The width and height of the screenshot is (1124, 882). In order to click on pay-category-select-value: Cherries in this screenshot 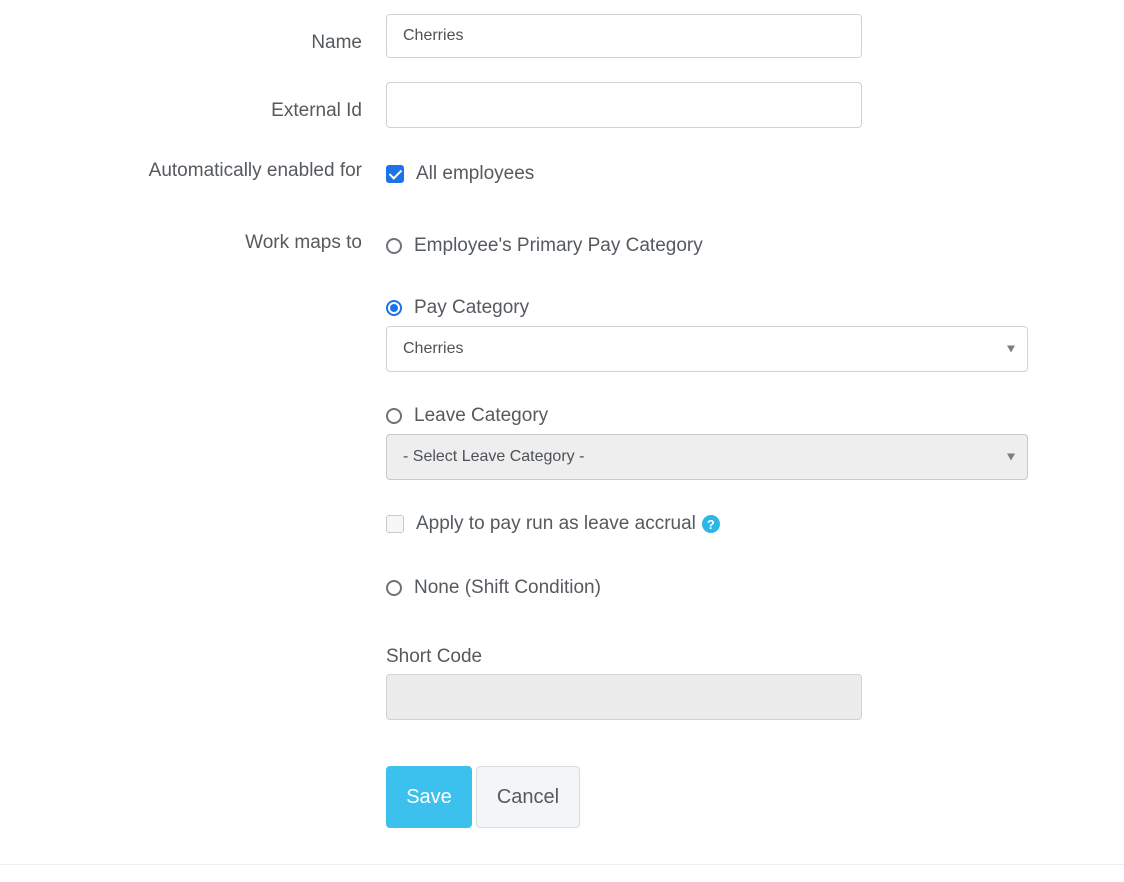, I will do `click(433, 348)`.